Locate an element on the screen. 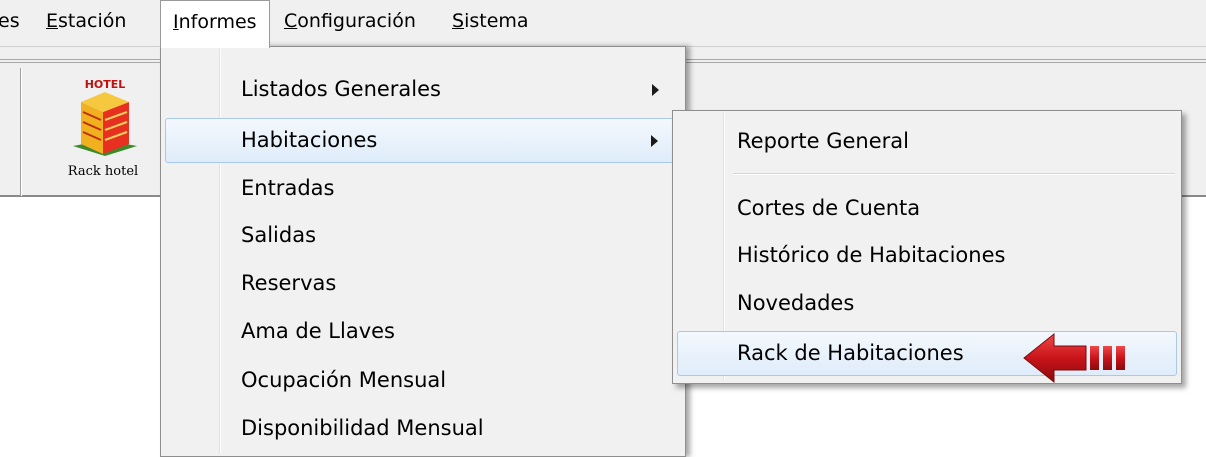  menu-item-historico-de-habitaciones-label: Histórico de Habitaciones is located at coordinates (871, 255).